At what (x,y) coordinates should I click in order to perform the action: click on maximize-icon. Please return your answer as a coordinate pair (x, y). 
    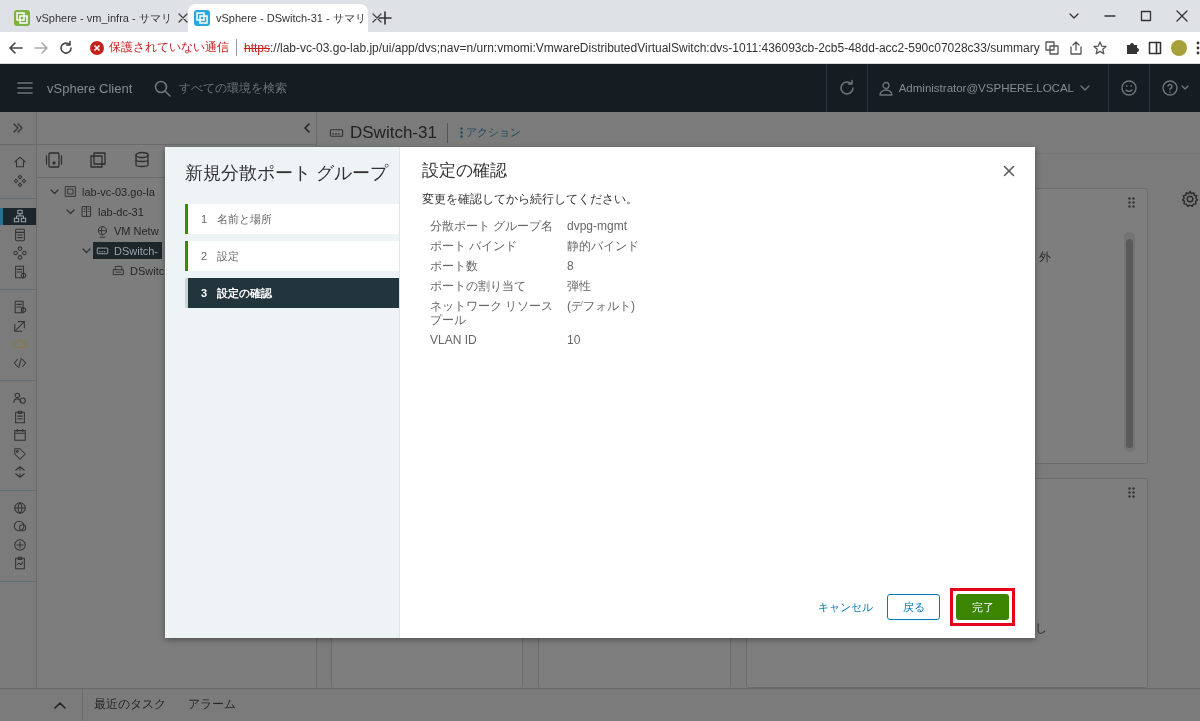
    Looking at the image, I should click on (1146, 16).